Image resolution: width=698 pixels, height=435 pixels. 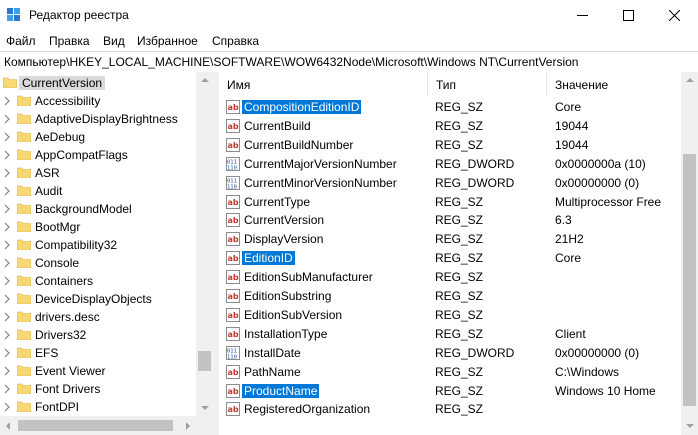 I want to click on tree-item-label: AdaptiveDisplayBrightness, so click(x=106, y=119).